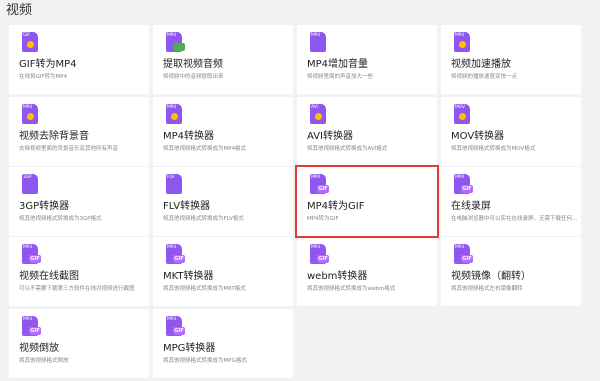 This screenshot has width=600, height=381. I want to click on video-file-icon: AVI, so click(318, 114).